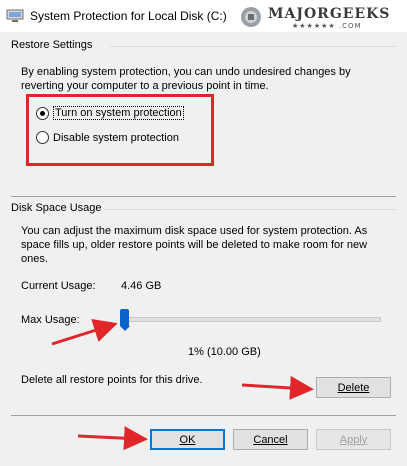 Image resolution: width=407 pixels, height=466 pixels. What do you see at coordinates (112, 438) in the screenshot?
I see `arrow-to-ok` at bounding box center [112, 438].